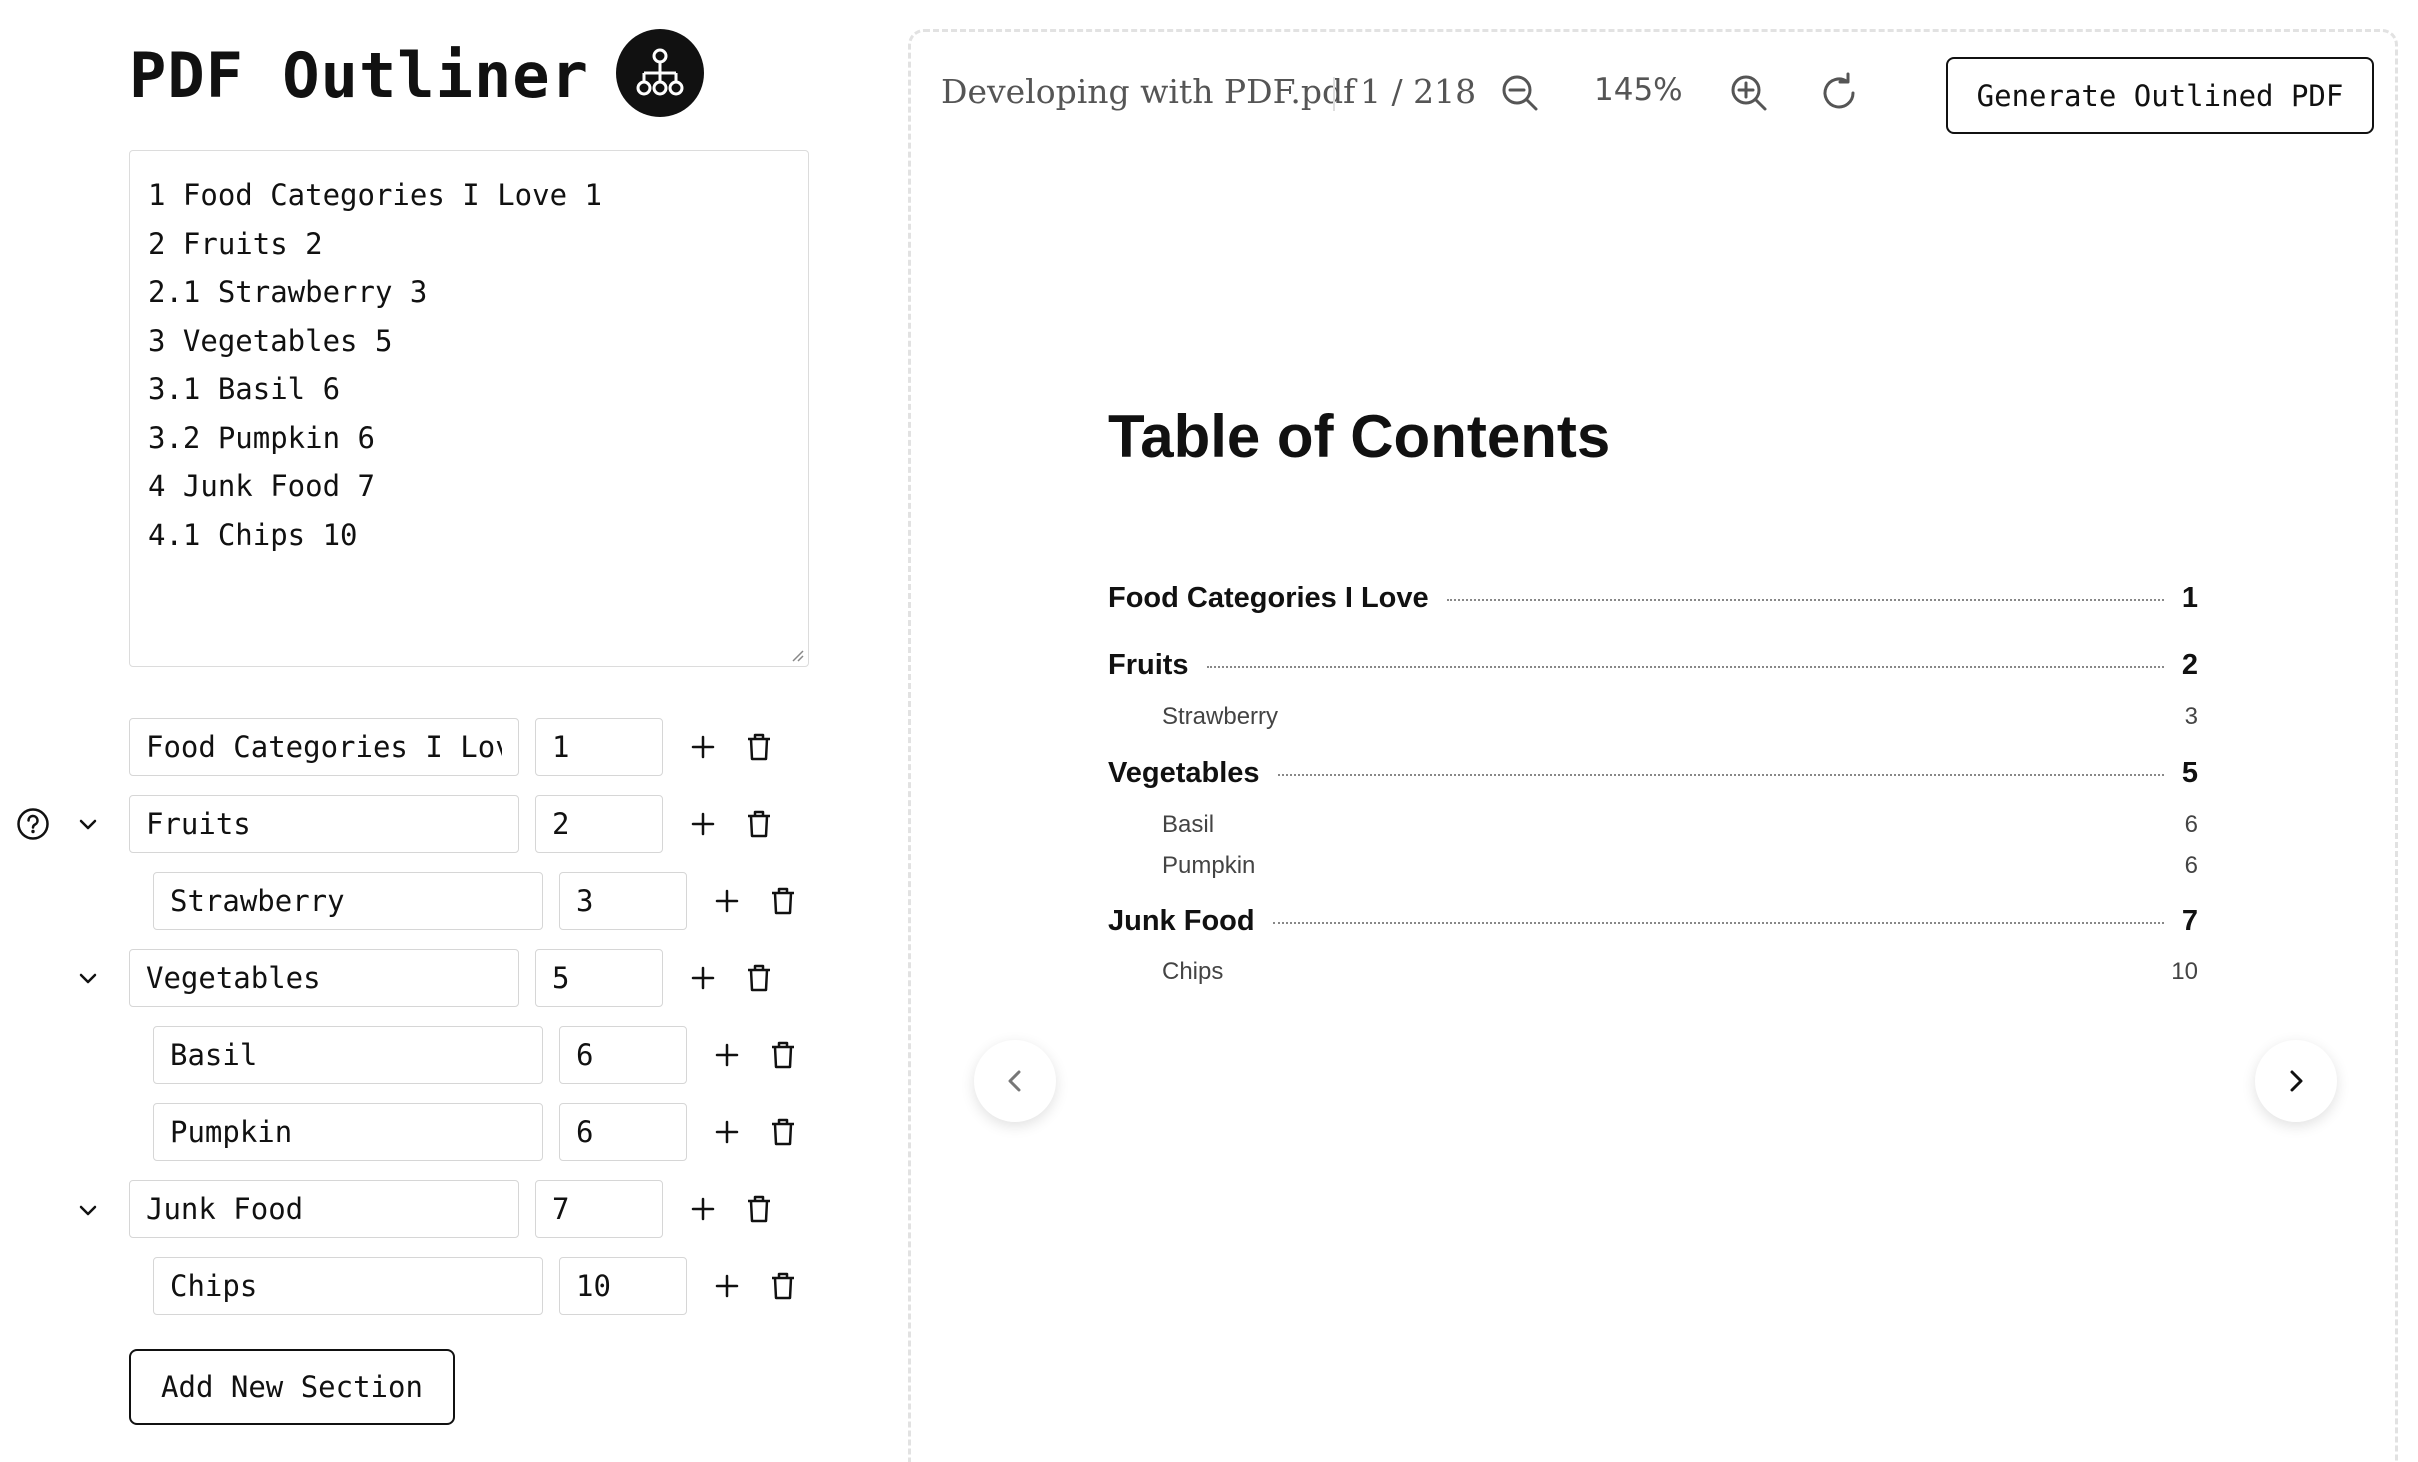 This screenshot has width=2418, height=1462. Describe the element at coordinates (1188, 824) in the screenshot. I see `toc-entry-title: Basil` at that location.